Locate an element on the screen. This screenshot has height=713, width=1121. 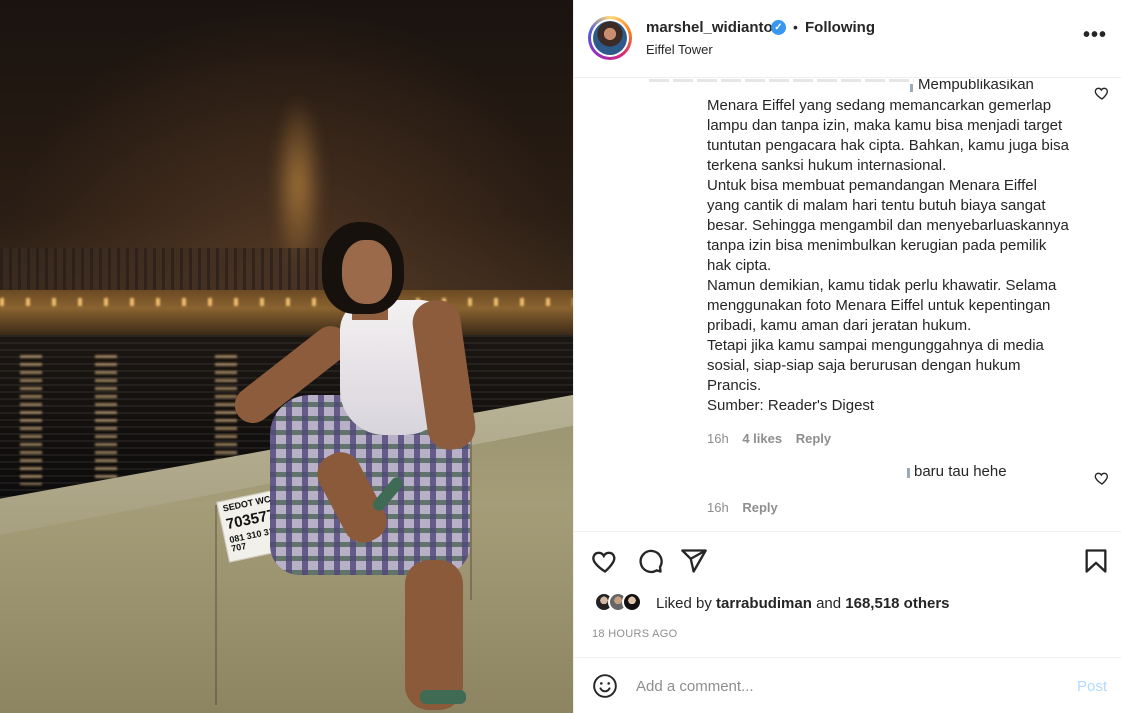
profile-avatar is located at coordinates (610, 38).